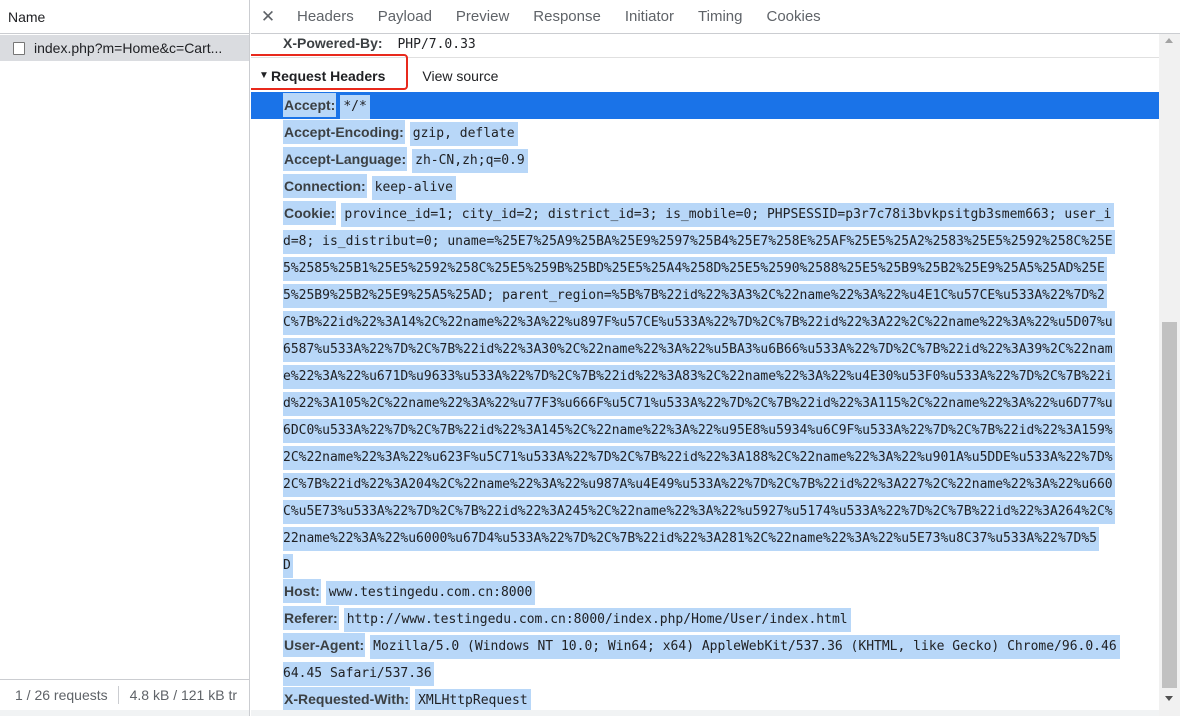 This screenshot has width=1180, height=716. Describe the element at coordinates (436, 44) in the screenshot. I see `header-value: PHP/7.0.33` at that location.